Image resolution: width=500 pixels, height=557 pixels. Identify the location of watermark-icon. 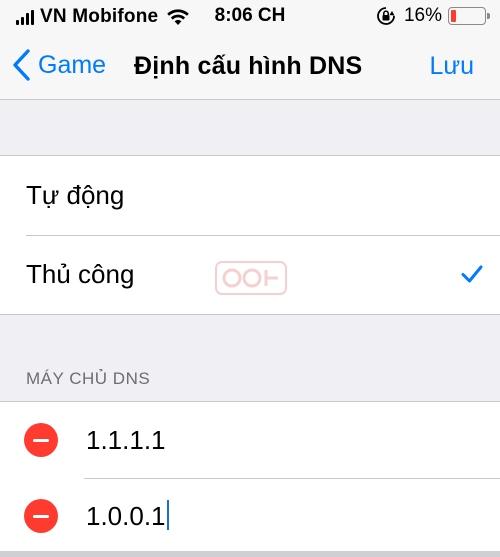
(251, 278).